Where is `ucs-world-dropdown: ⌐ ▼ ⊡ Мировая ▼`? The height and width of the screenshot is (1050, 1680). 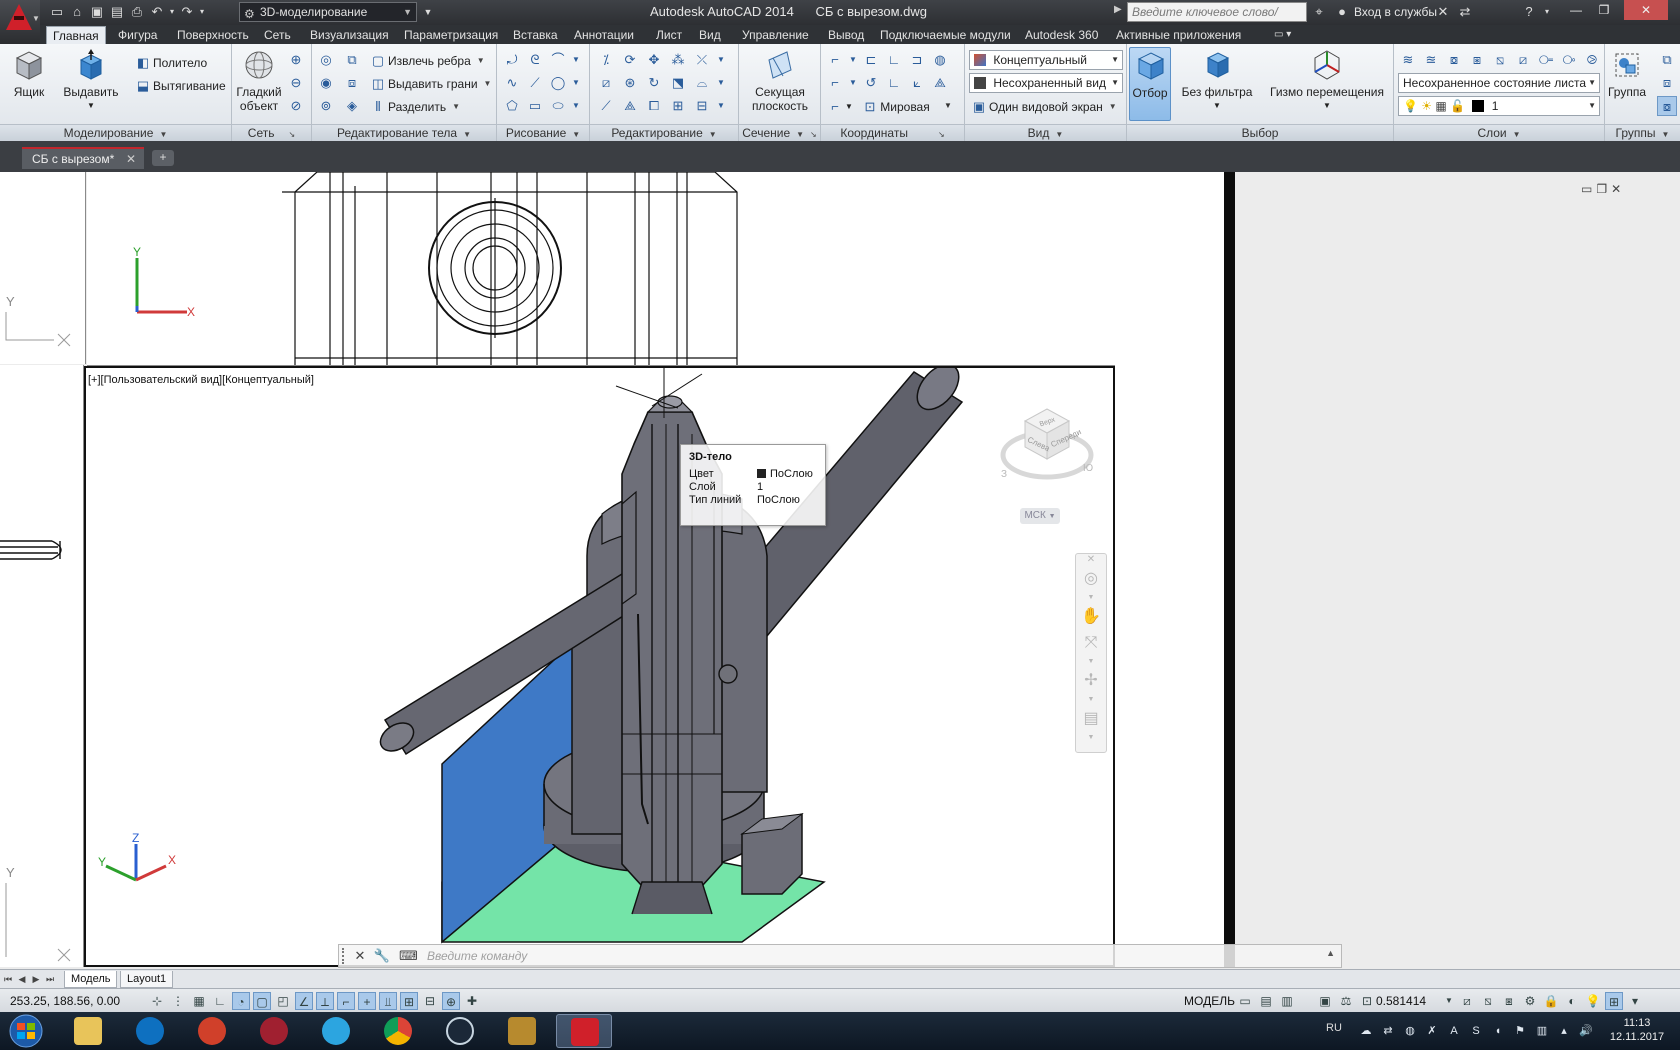 ucs-world-dropdown: ⌐ ▼ ⊡ Мировая ▼ is located at coordinates (890, 106).